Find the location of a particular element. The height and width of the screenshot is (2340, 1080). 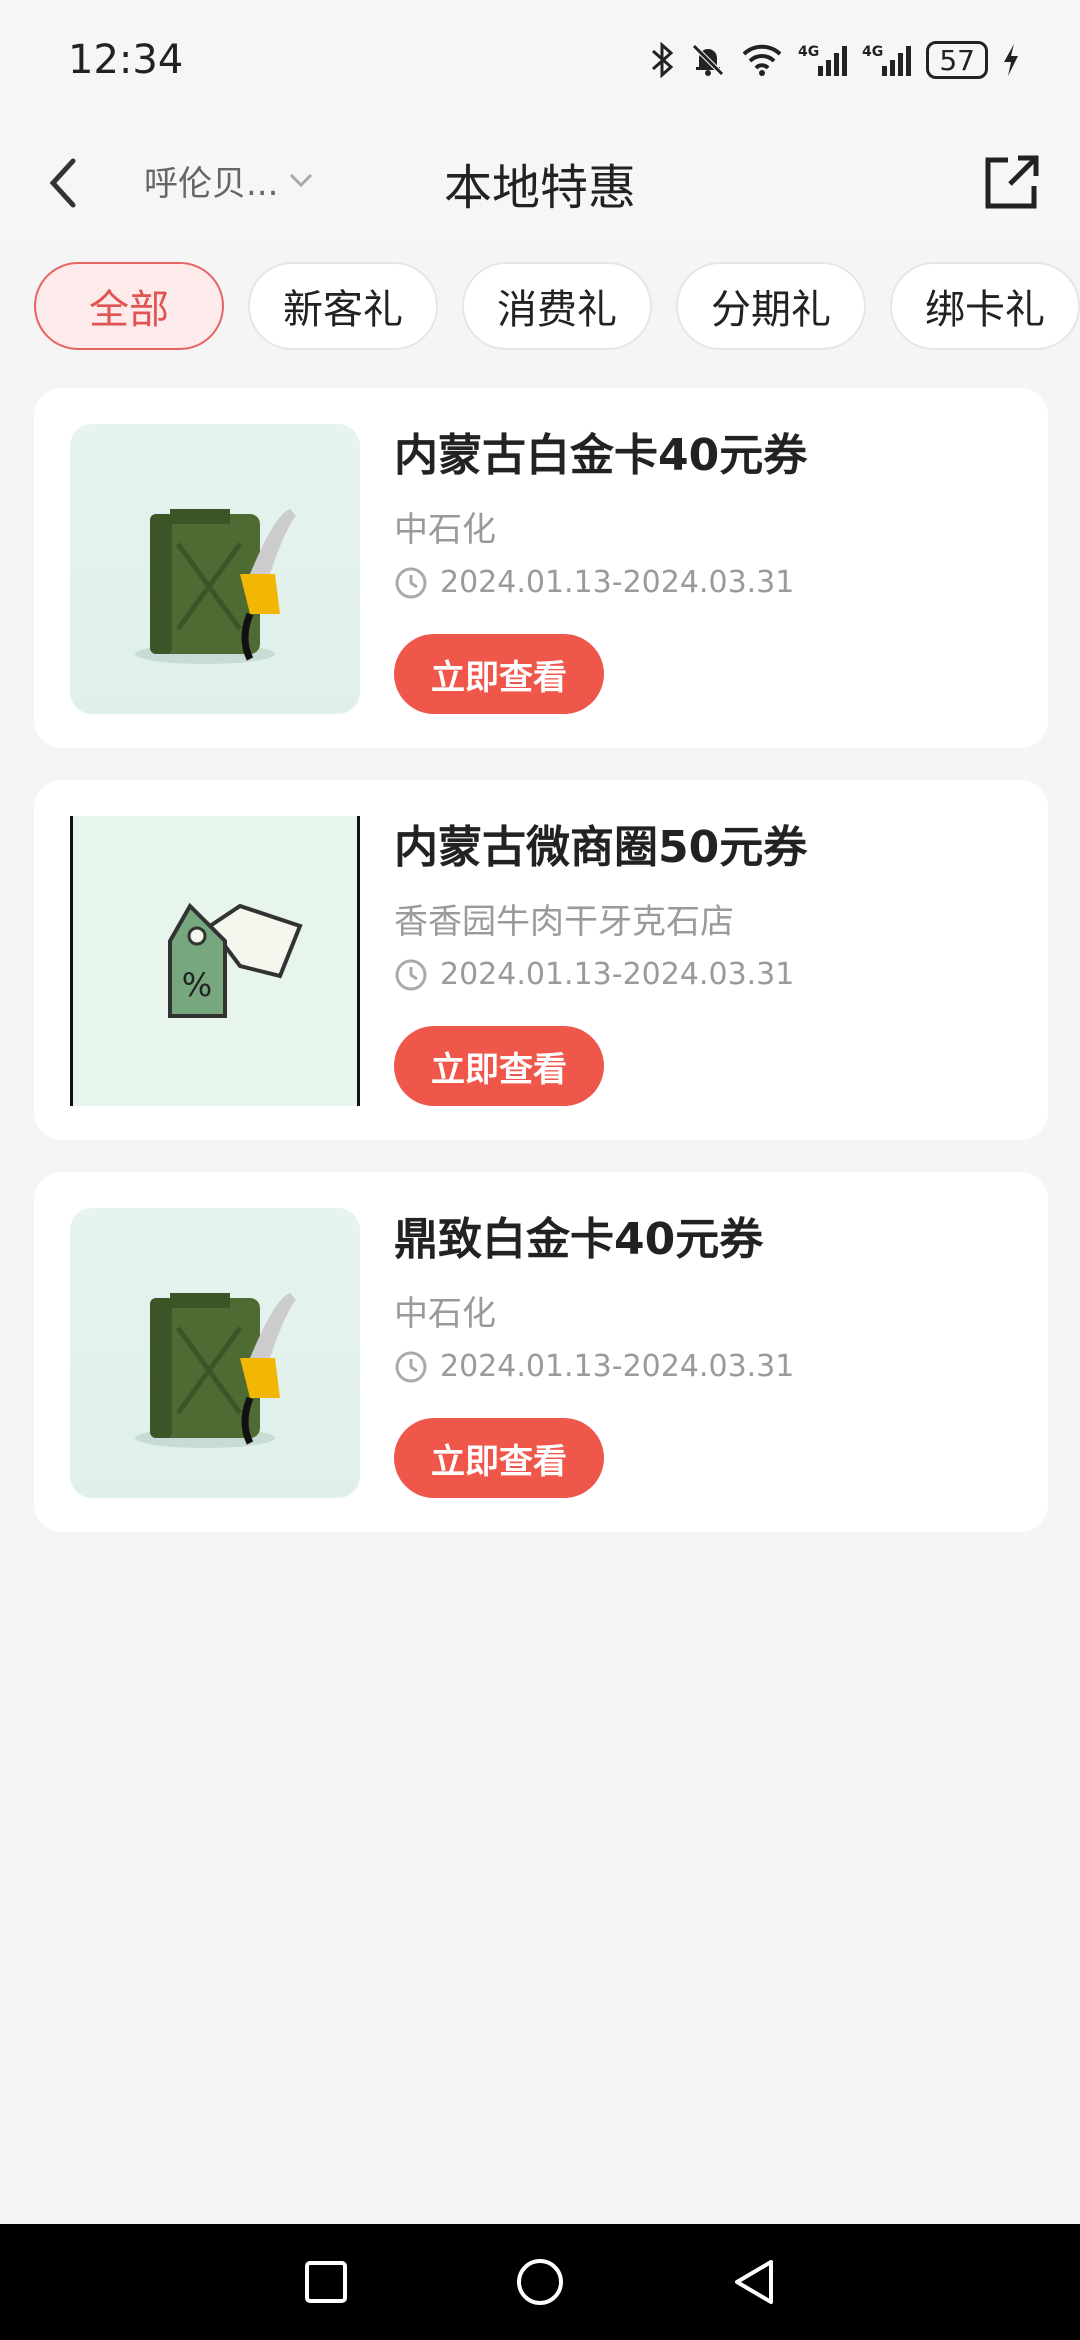

category-tabs: 全部 新客礼 消费礼 分期礼 绑卡礼 is located at coordinates (540, 303).